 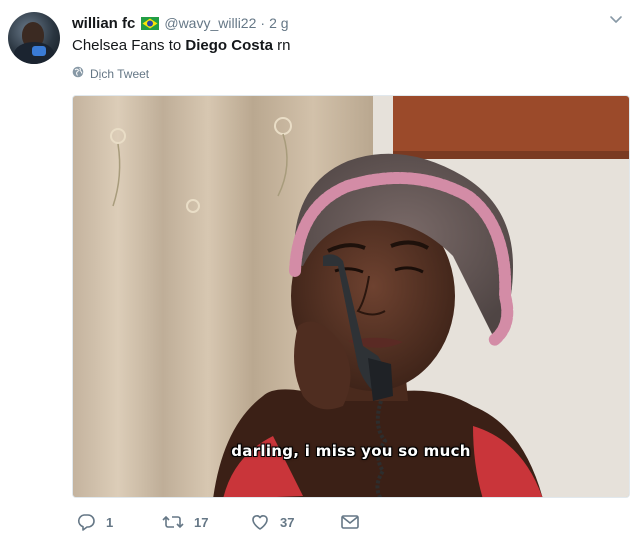 I want to click on tweet-time: 2 g, so click(x=278, y=23).